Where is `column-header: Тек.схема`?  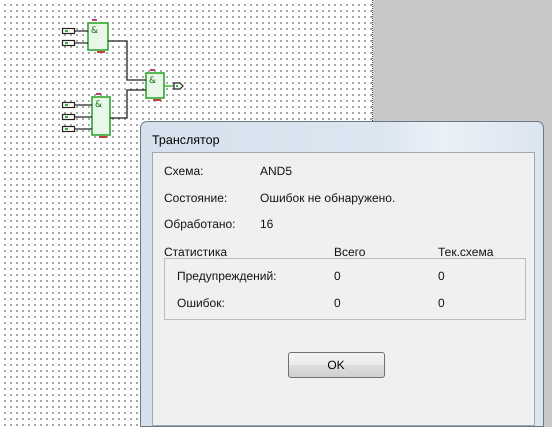 column-header: Тек.схема is located at coordinates (466, 251).